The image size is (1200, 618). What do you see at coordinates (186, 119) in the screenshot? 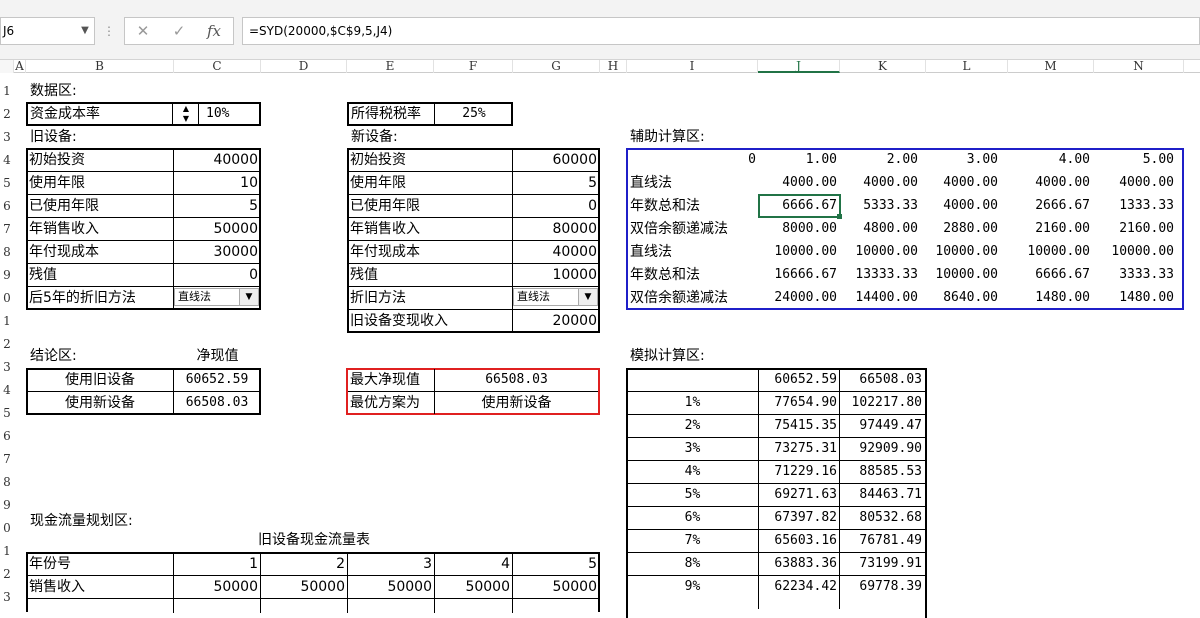
I see `spinner-down-icon: ▼` at bounding box center [186, 119].